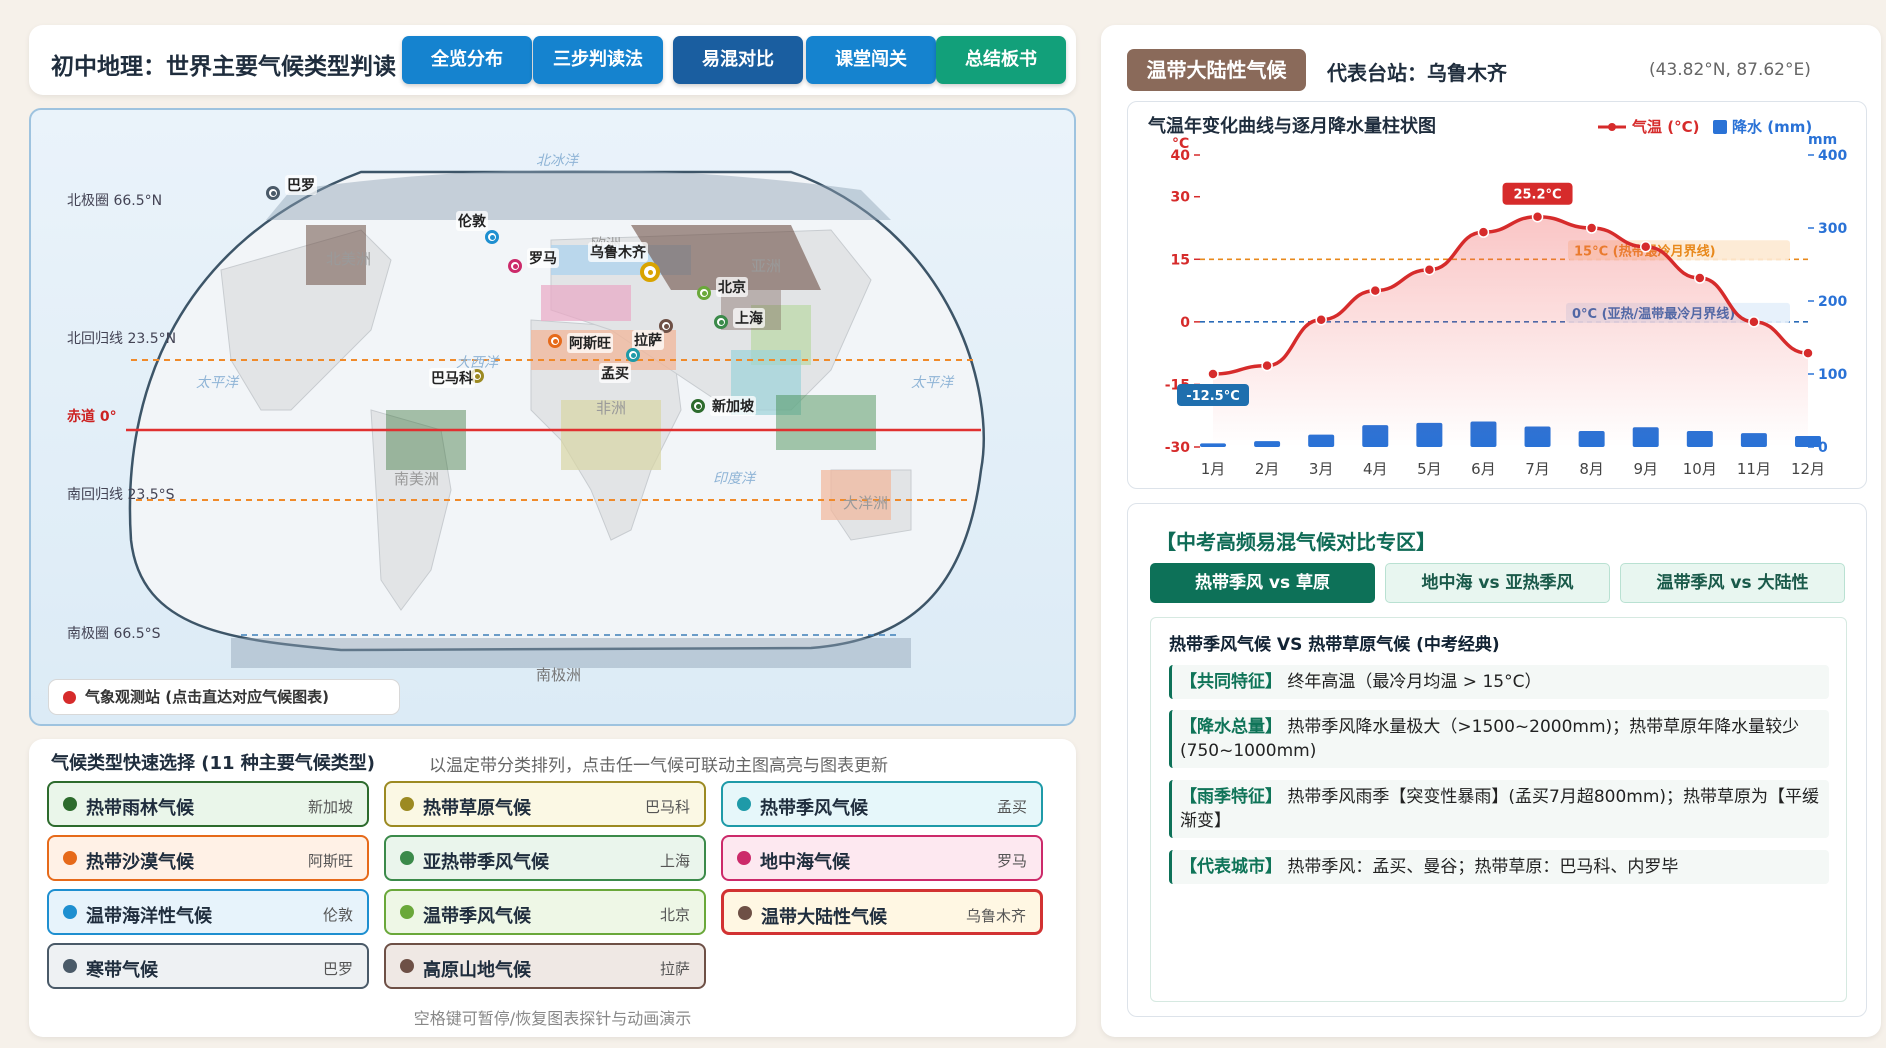 The width and height of the screenshot is (1886, 1048). What do you see at coordinates (452, 378) in the screenshot?
I see `station-label: 巴马科` at bounding box center [452, 378].